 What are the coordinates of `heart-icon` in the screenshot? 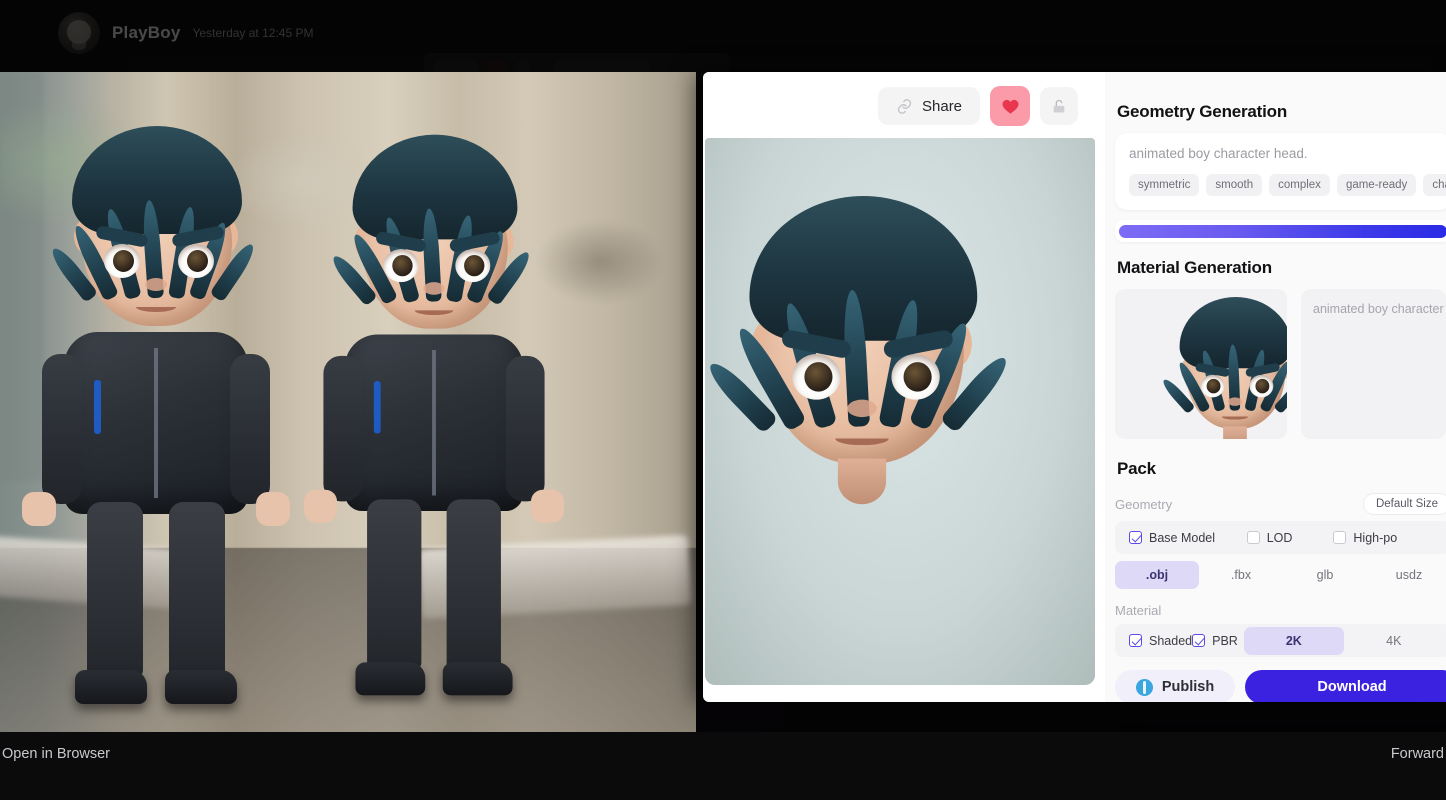 It's located at (1010, 106).